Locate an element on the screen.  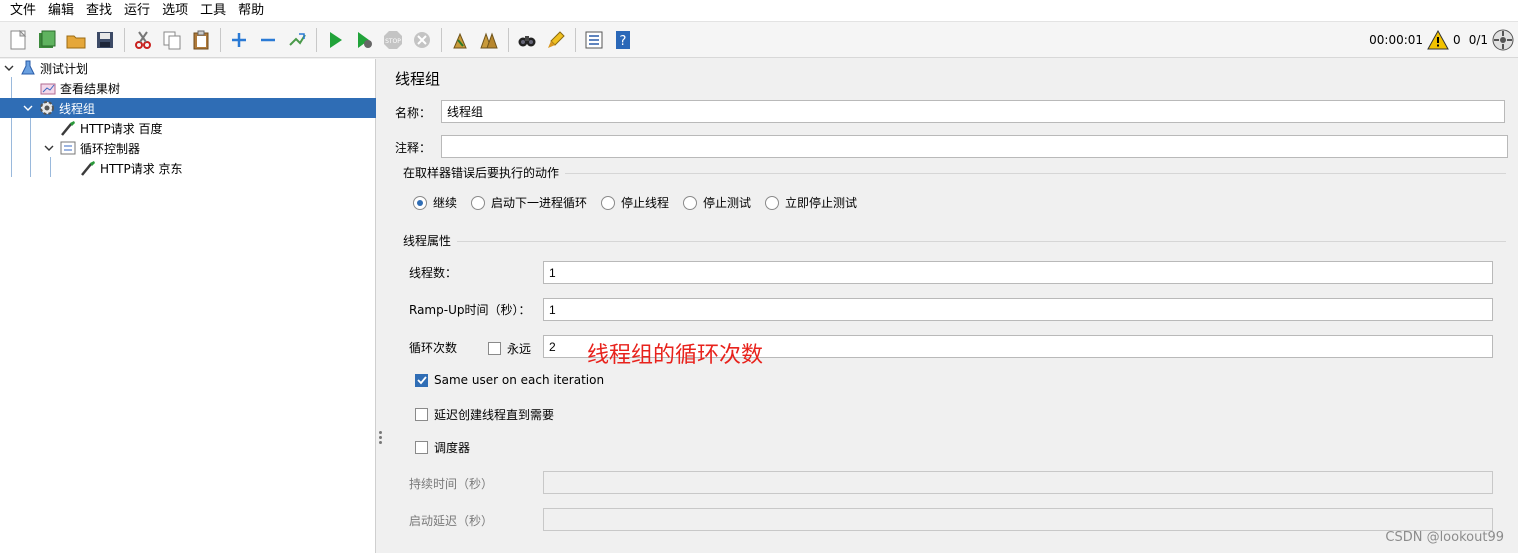
reset-search-icon is located at coordinates (556, 40).